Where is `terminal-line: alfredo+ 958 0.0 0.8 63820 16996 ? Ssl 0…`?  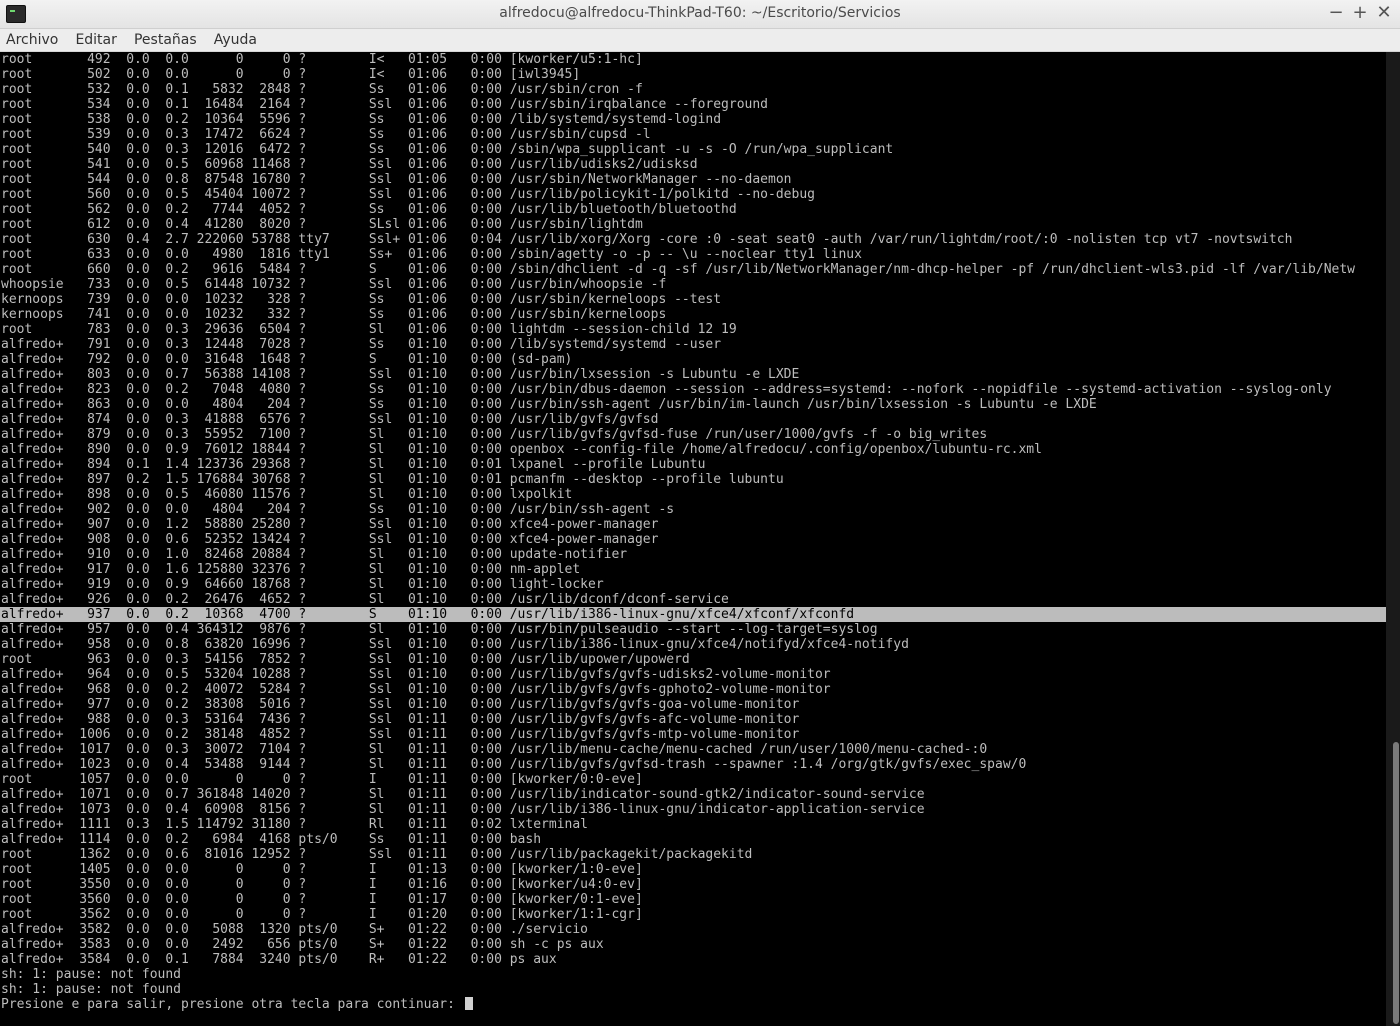
terminal-line: alfredo+ 958 0.0 0.8 63820 16996 ? Ssl 0… is located at coordinates (455, 644).